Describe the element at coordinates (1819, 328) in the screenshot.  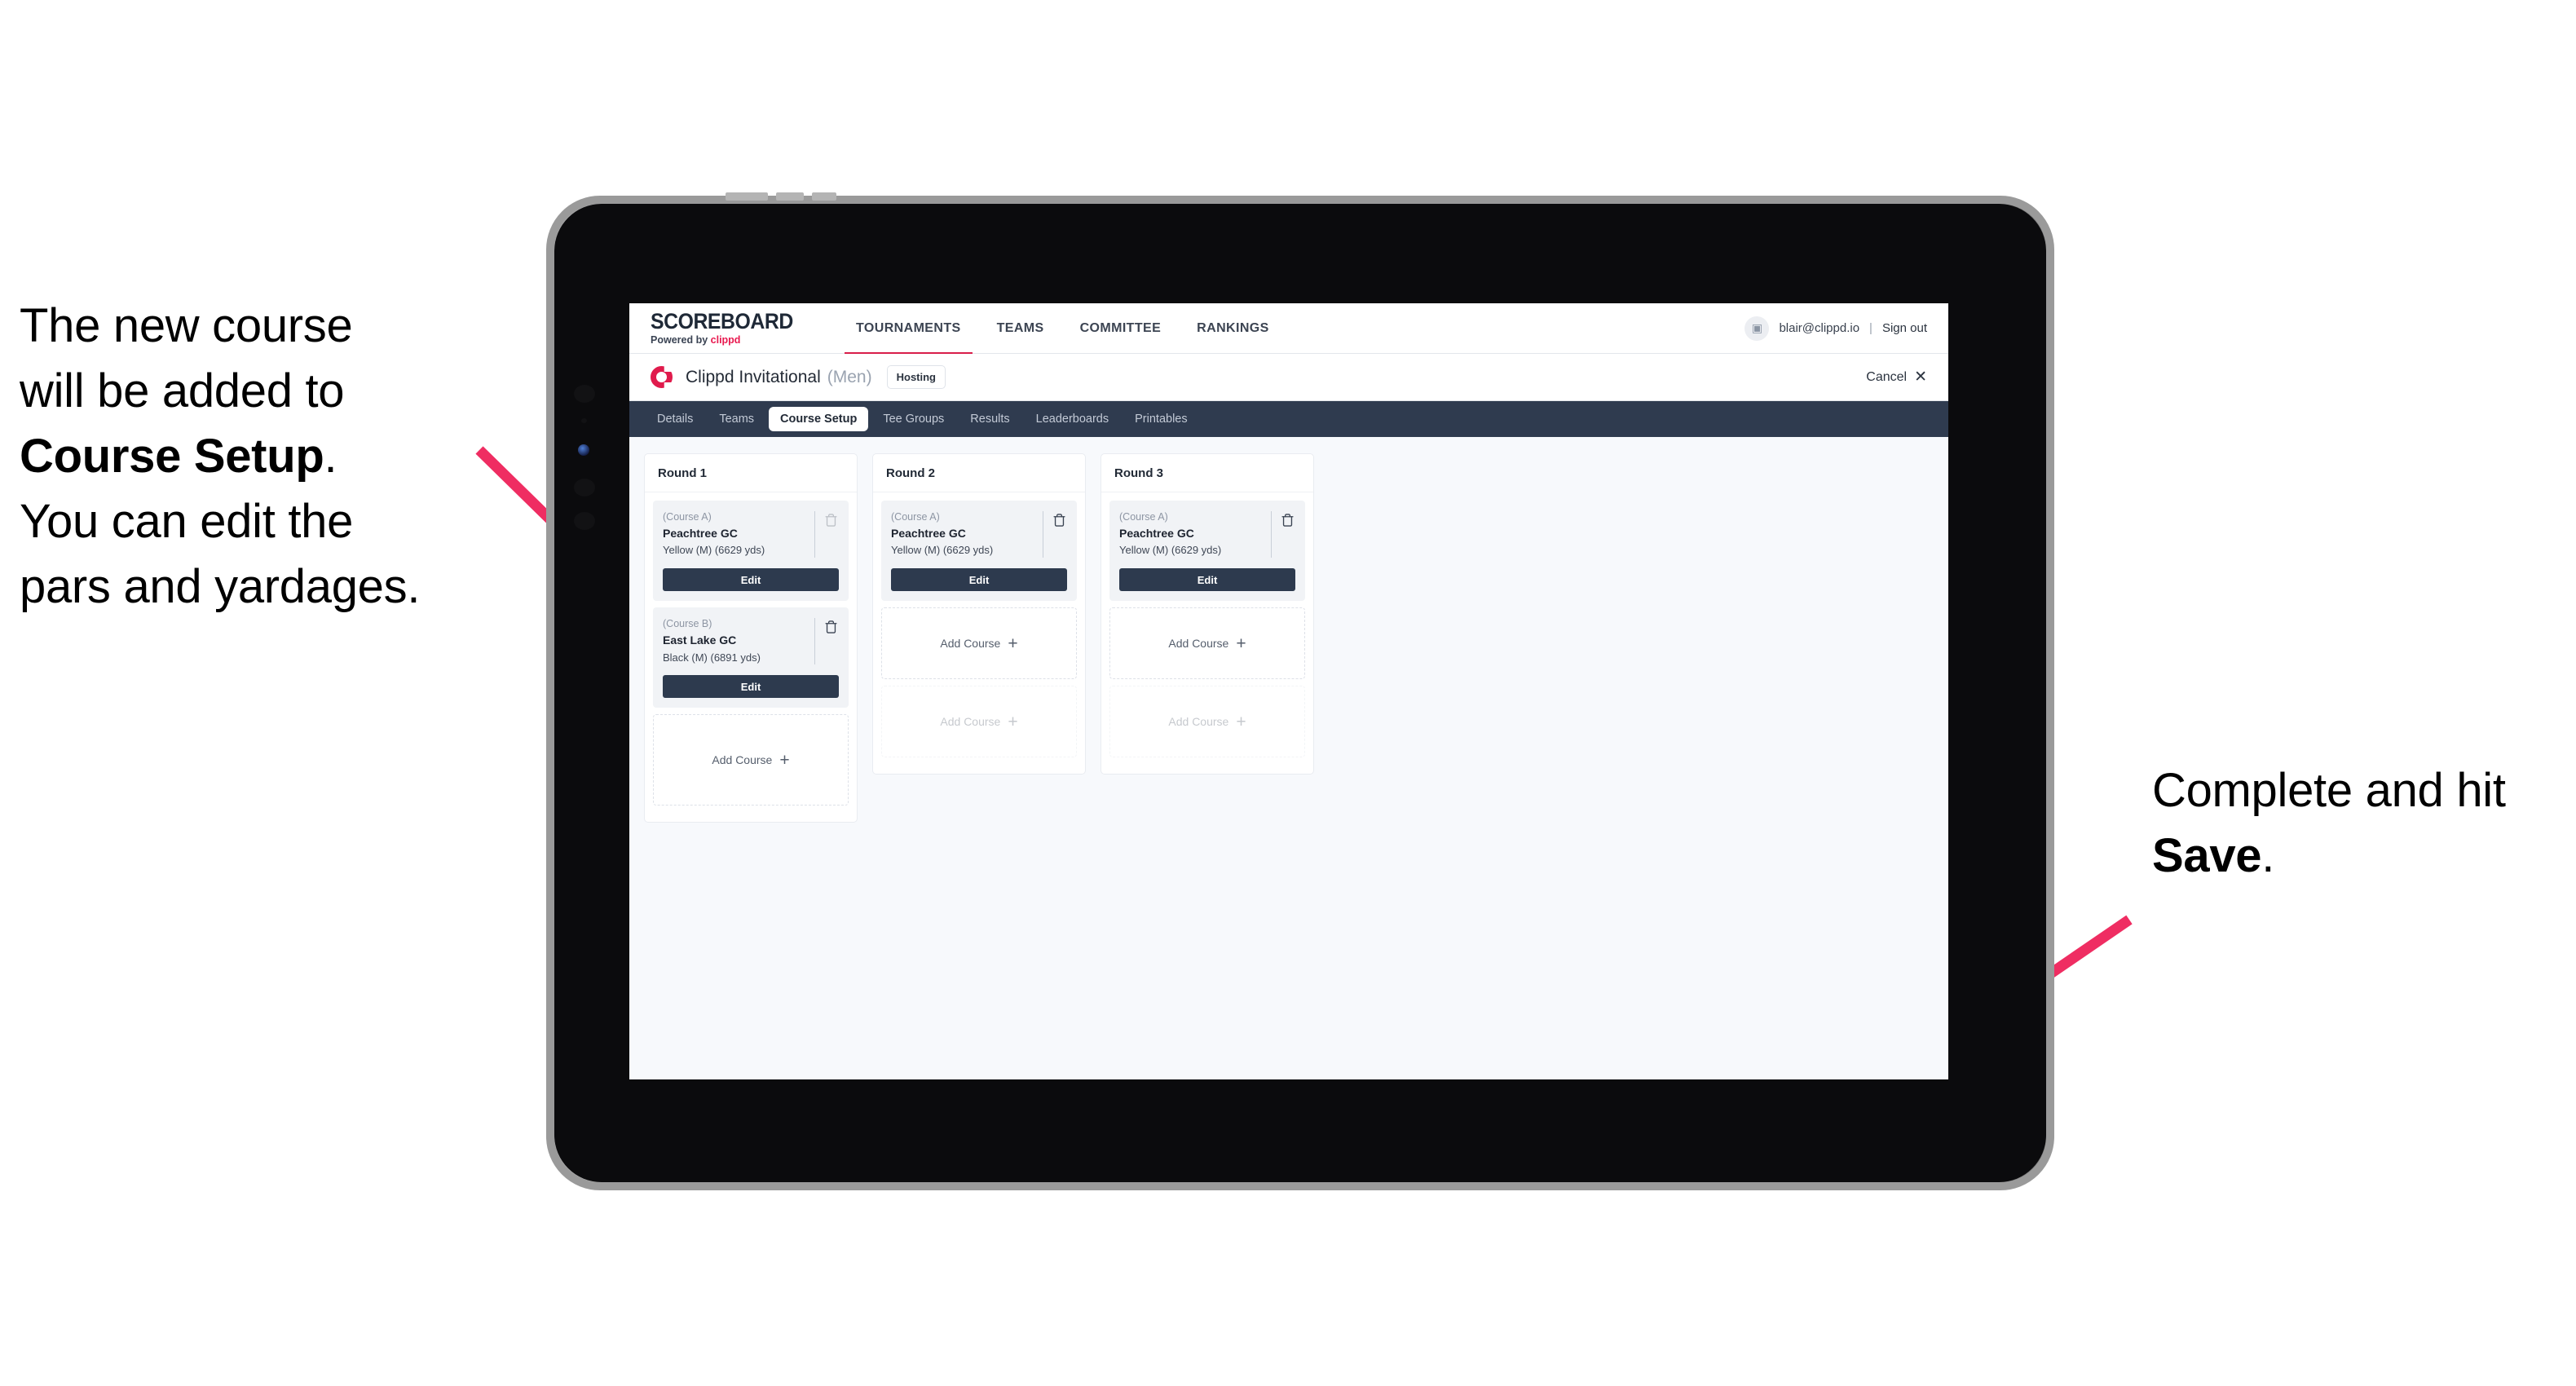
I see `user-email: blair@clippd.io` at that location.